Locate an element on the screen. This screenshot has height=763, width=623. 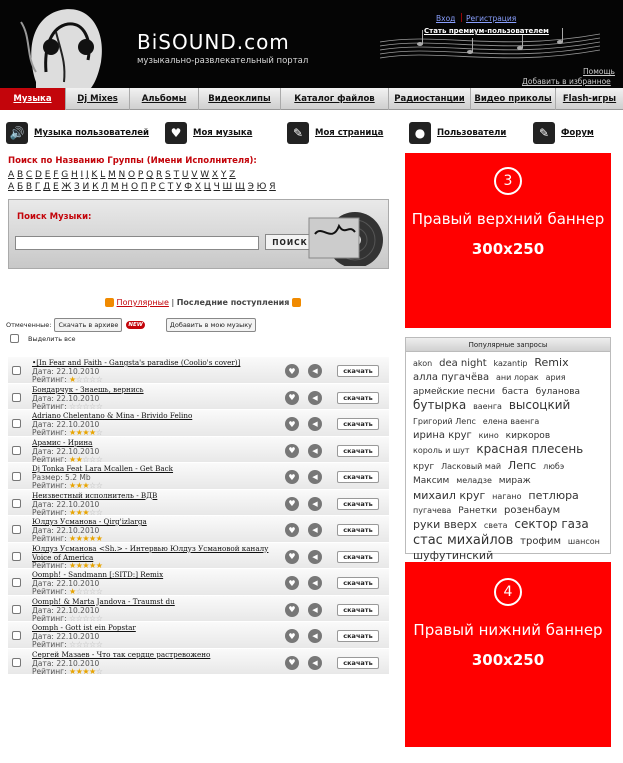
cyrillic-letter: В is located at coordinates (29, 187).